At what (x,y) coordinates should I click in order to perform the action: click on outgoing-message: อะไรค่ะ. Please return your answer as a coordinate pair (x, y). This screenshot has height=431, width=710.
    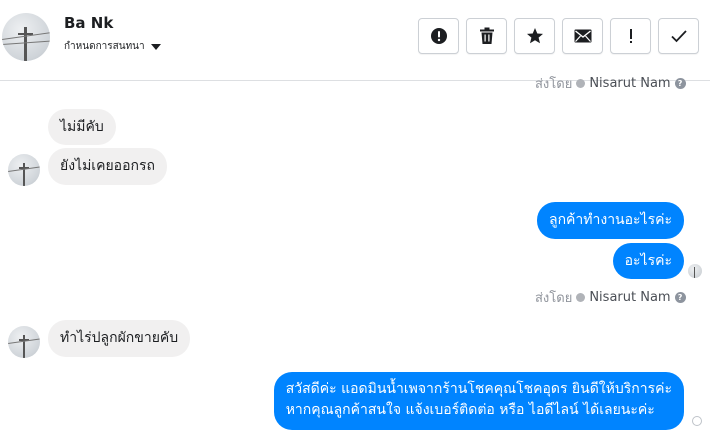
    Looking at the image, I should click on (648, 261).